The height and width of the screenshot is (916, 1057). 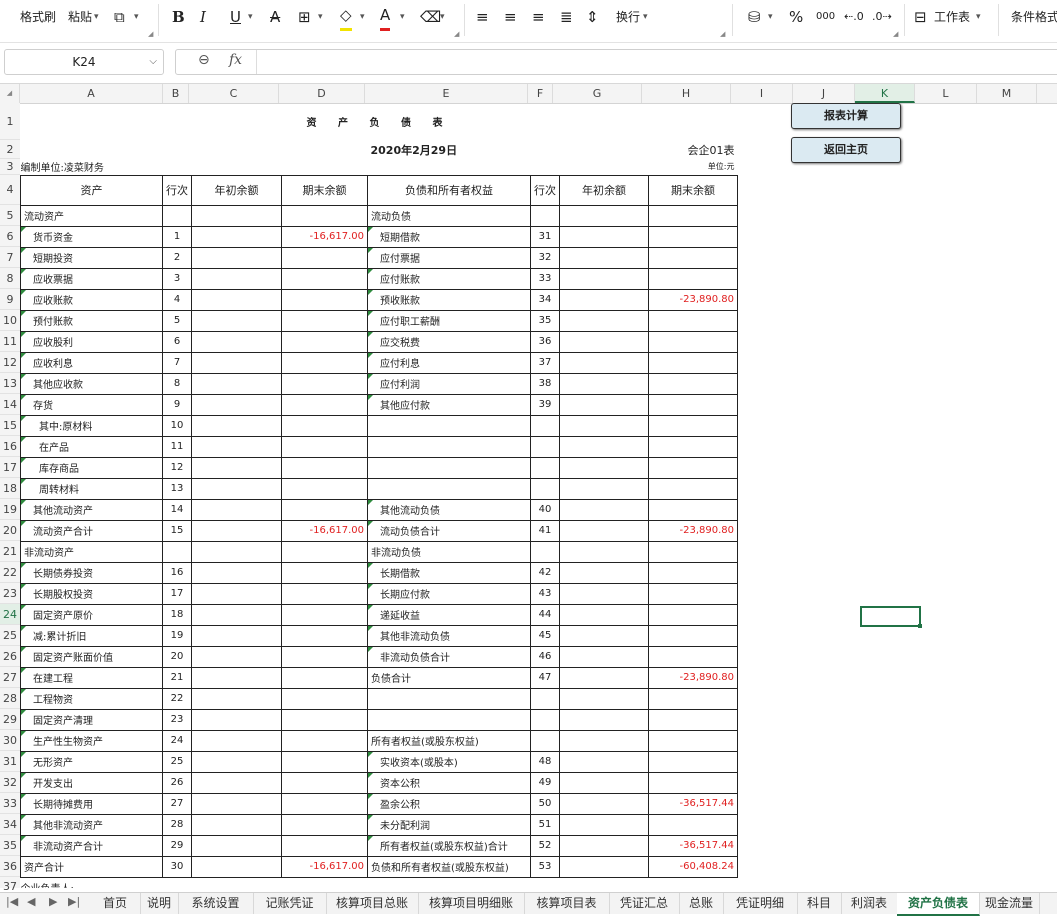 I want to click on sheet-tab: 系统设置, so click(x=216, y=903).